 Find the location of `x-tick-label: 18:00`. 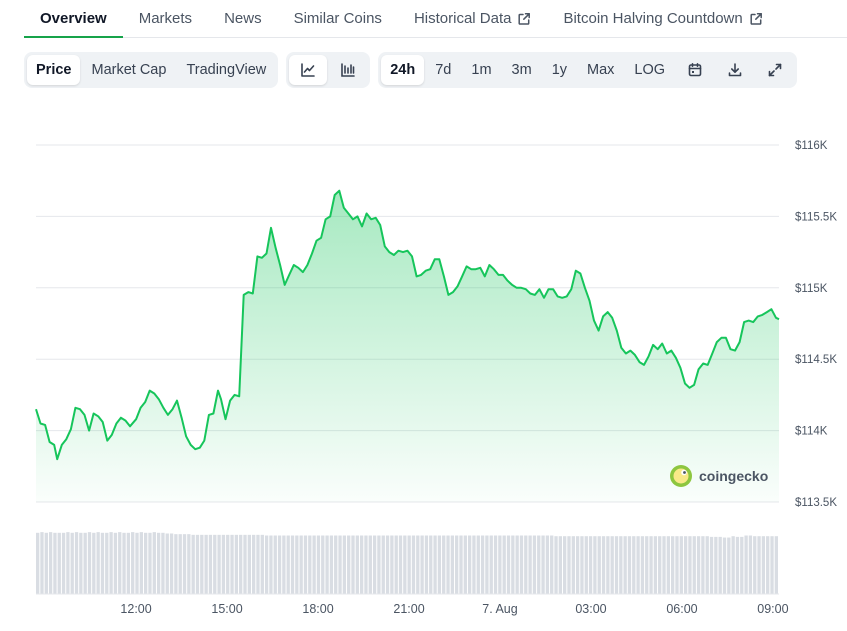

x-tick-label: 18:00 is located at coordinates (317, 609).